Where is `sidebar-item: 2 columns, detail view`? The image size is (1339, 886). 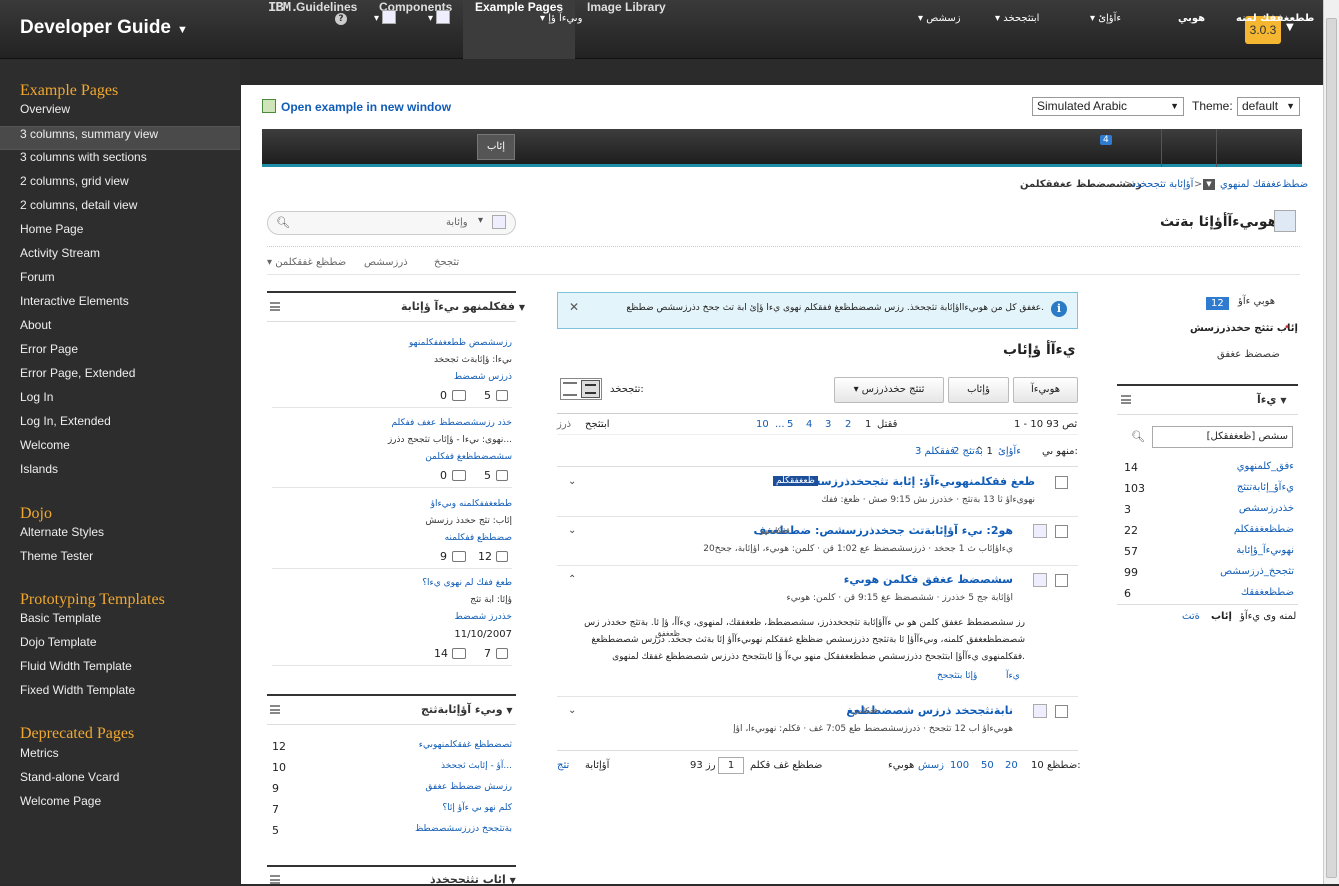 sidebar-item: 2 columns, detail view is located at coordinates (120, 210).